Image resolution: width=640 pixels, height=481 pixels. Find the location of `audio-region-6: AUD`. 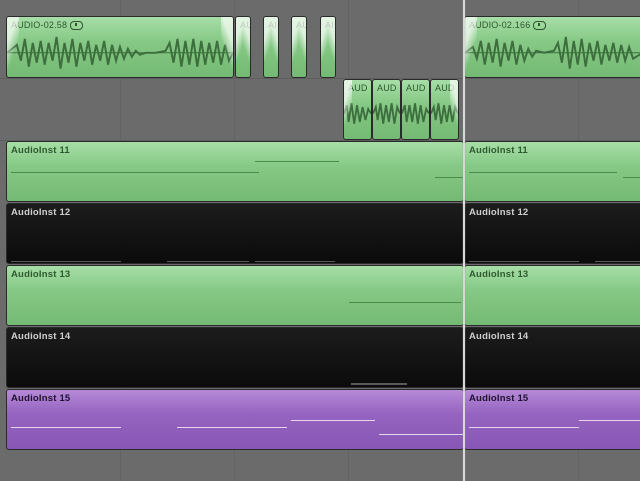

audio-region-6: AUD is located at coordinates (357, 109).